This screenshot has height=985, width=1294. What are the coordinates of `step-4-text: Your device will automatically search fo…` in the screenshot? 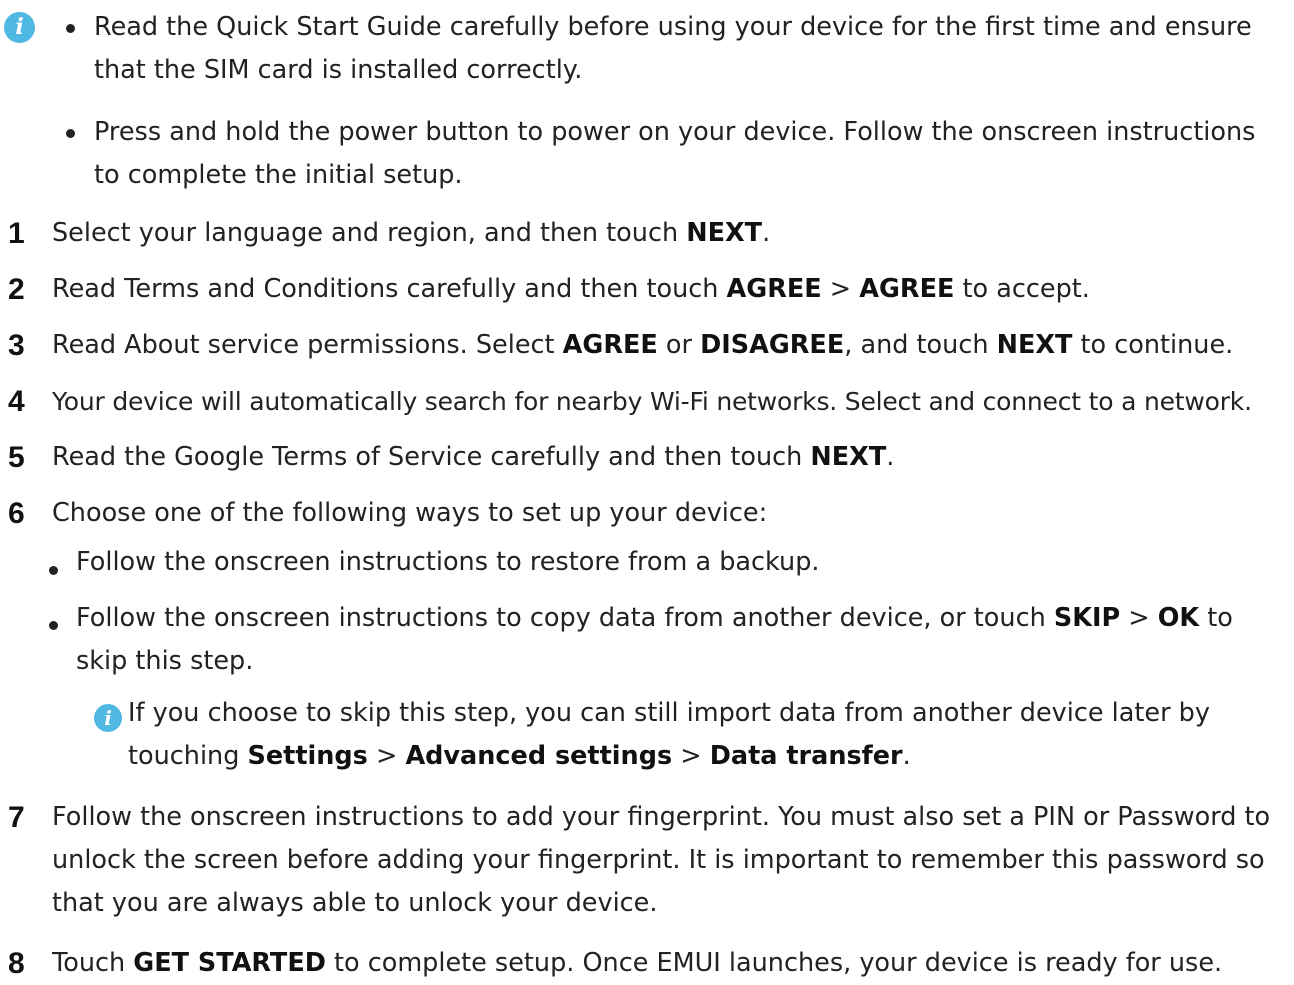 It's located at (652, 401).